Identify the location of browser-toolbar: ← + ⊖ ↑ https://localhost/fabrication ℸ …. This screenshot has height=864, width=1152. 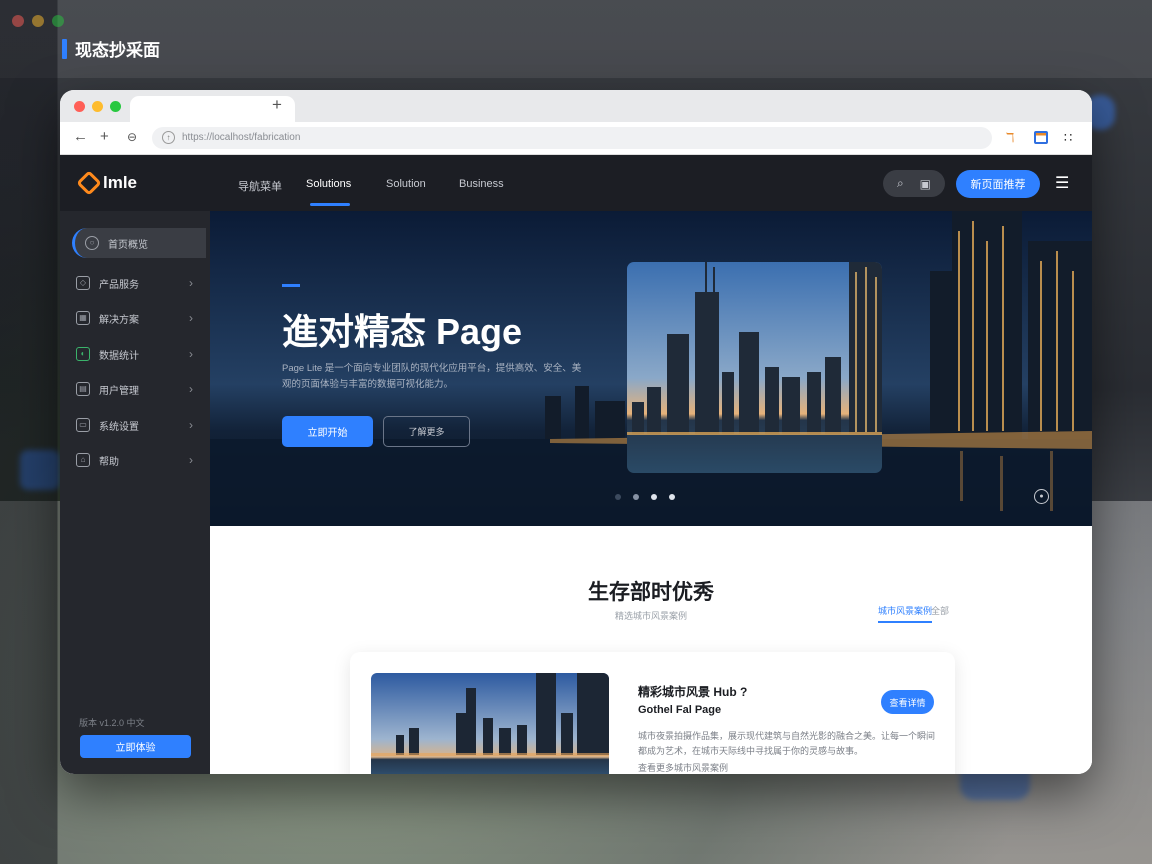
(576, 138).